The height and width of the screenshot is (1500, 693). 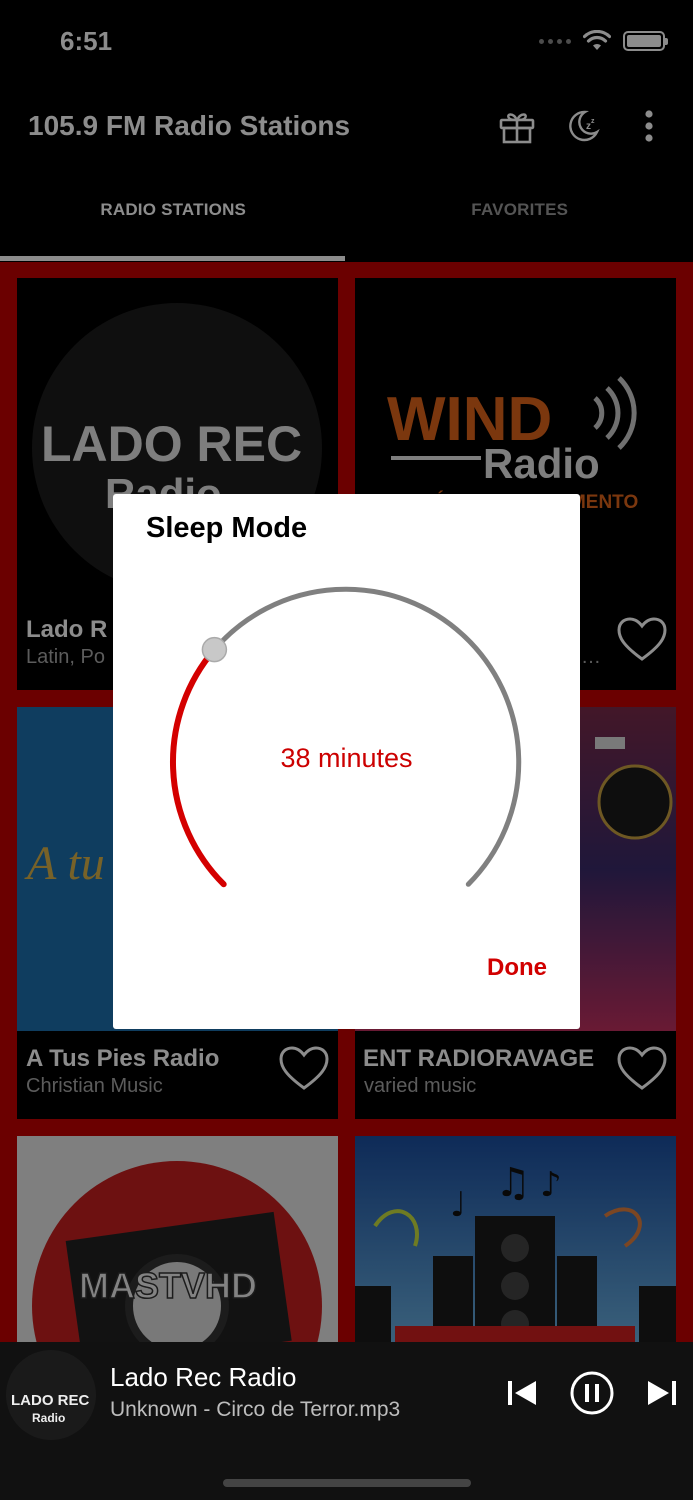 I want to click on sleep-duration-label: 38 minutes, so click(x=346, y=758).